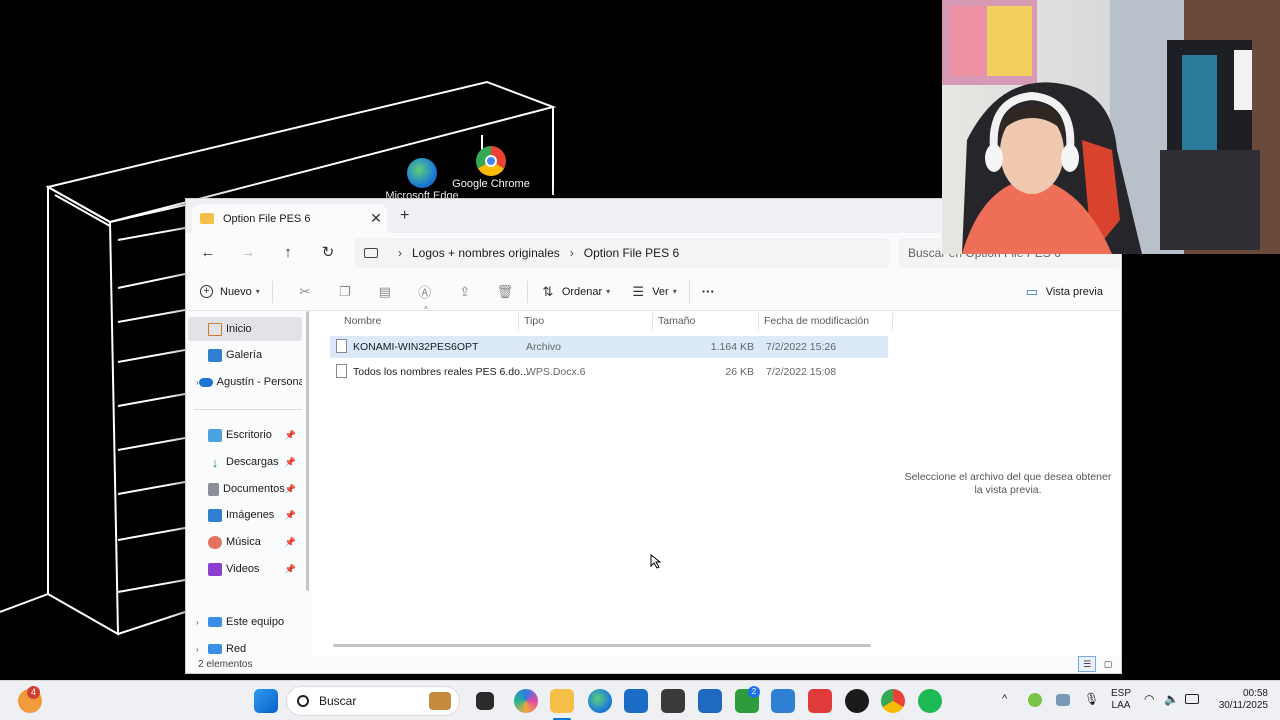 Image resolution: width=1280 pixels, height=720 pixels. I want to click on new-tab-button: +, so click(404, 216).